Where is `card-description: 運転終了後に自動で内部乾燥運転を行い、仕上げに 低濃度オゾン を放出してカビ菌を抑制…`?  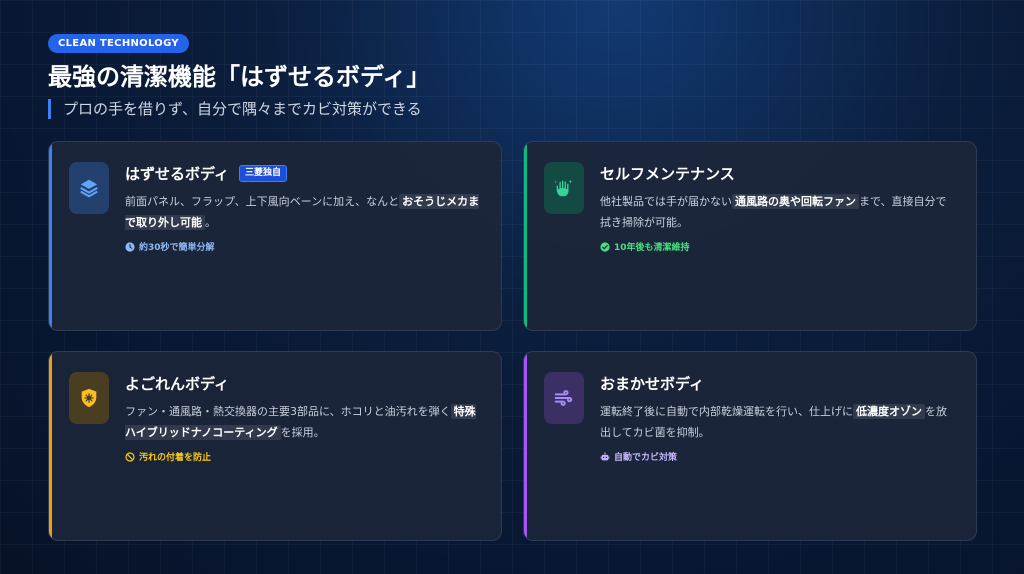 card-description: 運転終了後に自動で内部乾燥運転を行い、仕上げに 低濃度オゾン を放出してカビ菌を抑制… is located at coordinates (773, 421).